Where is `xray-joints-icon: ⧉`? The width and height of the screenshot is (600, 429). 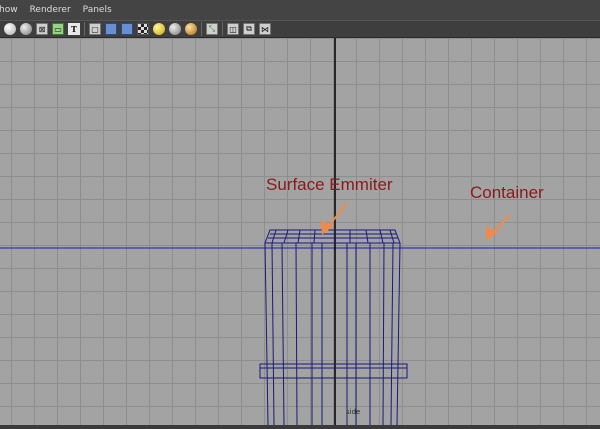
xray-joints-icon: ⧉ is located at coordinates (249, 29).